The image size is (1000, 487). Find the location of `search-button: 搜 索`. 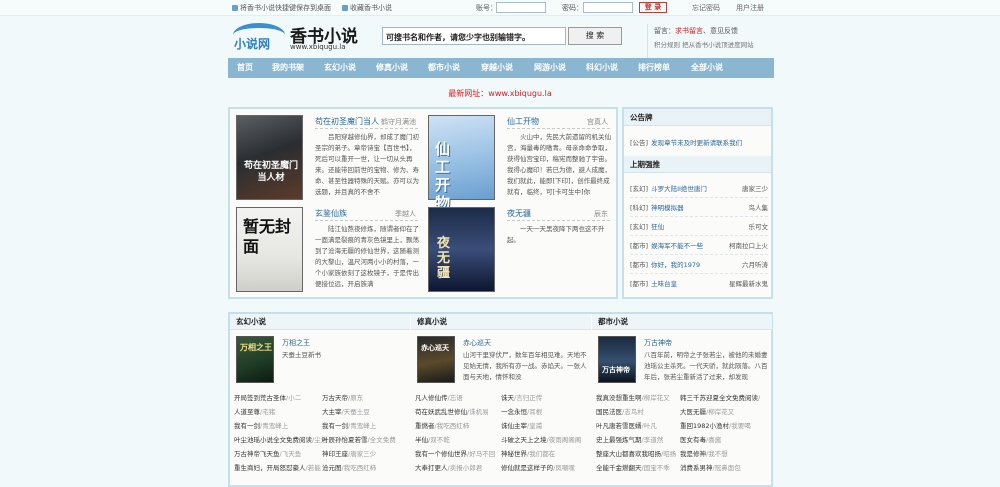

search-button: 搜 索 is located at coordinates (595, 36).